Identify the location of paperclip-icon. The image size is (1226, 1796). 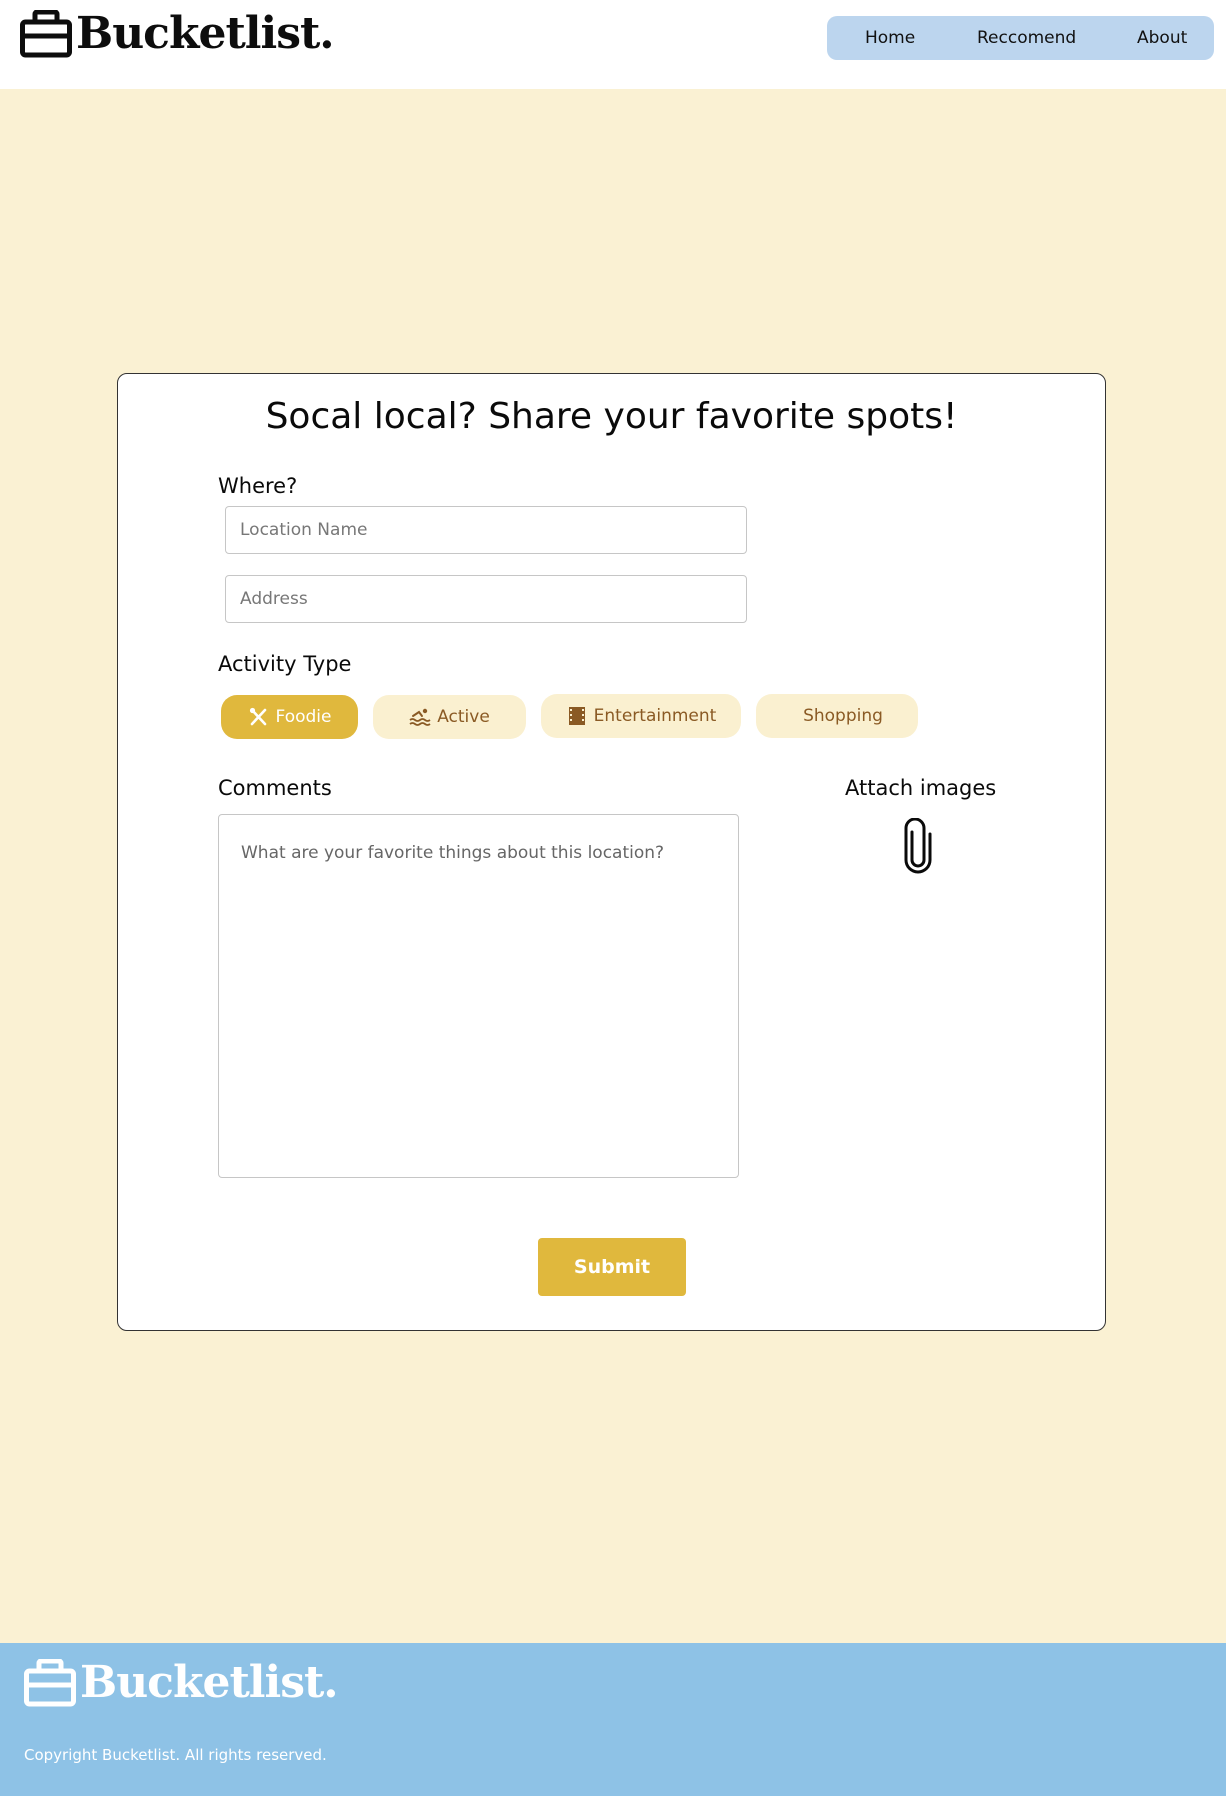
(918, 846).